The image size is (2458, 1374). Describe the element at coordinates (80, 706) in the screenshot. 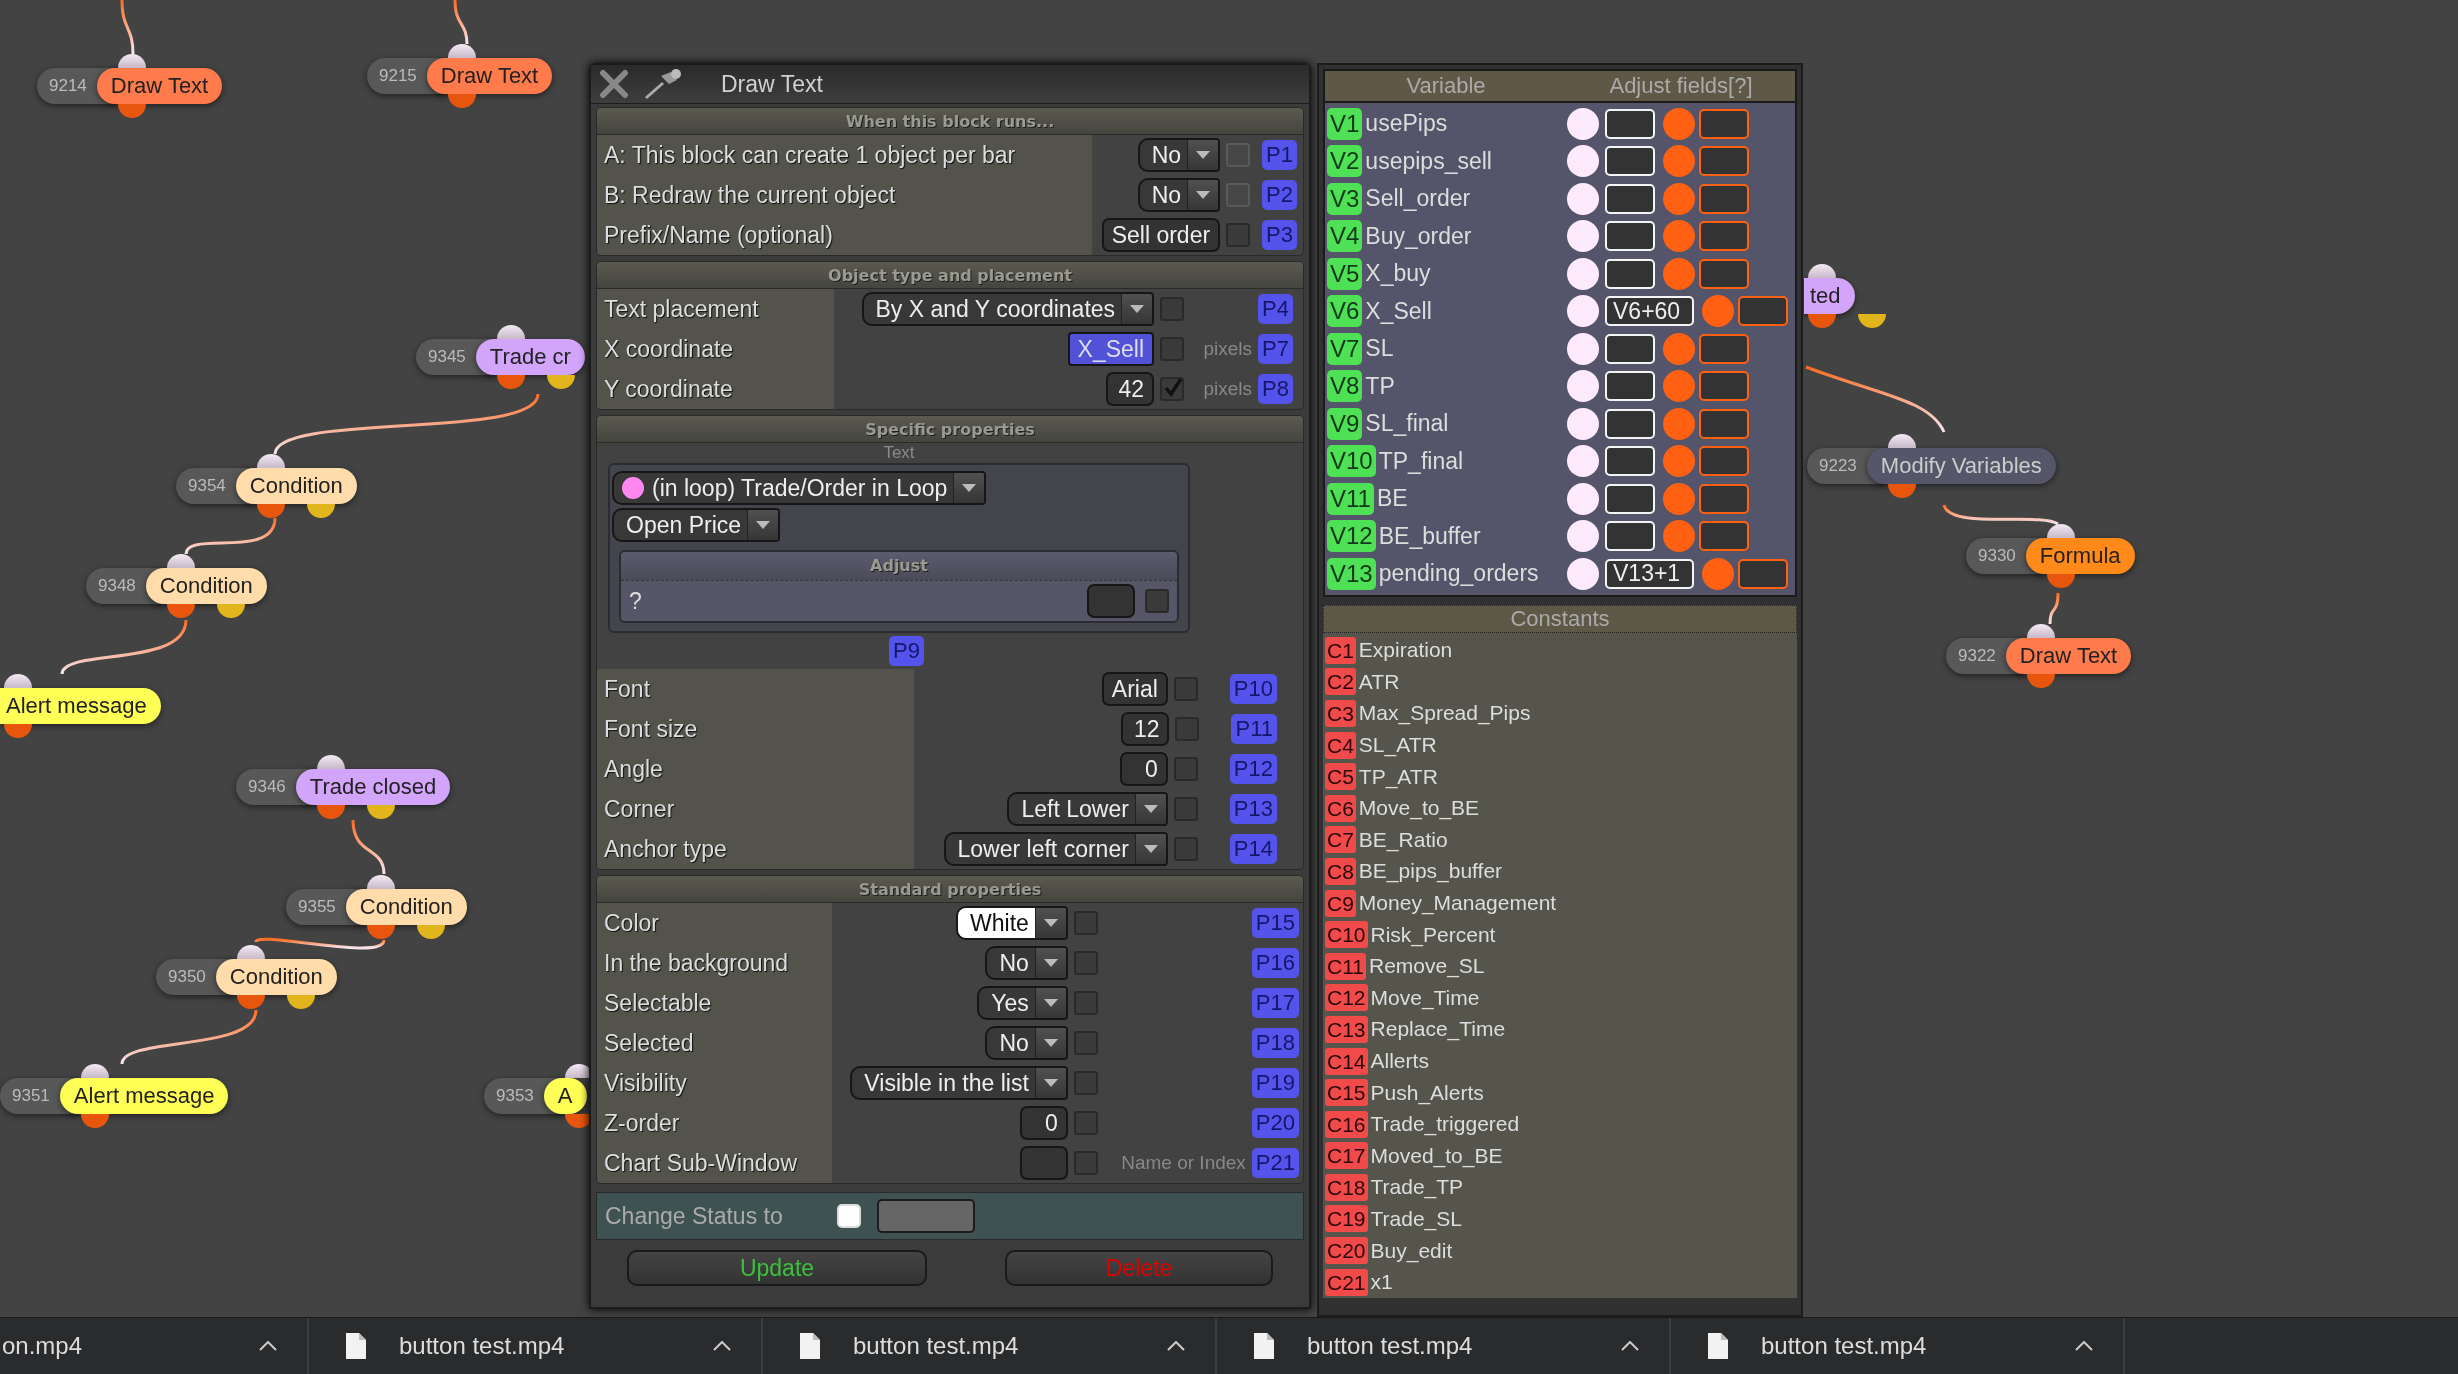

I see `node-label: Alert message` at that location.